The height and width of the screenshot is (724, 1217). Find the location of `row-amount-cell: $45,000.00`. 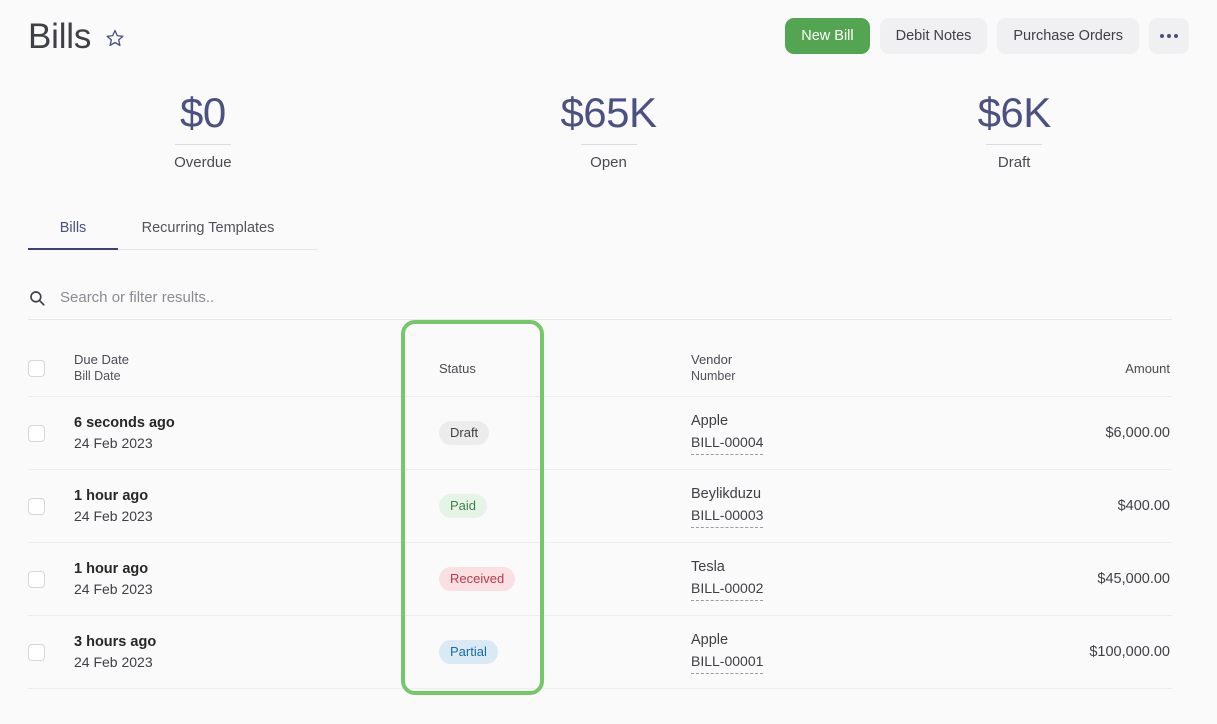

row-amount-cell: $45,000.00 is located at coordinates (1092, 579).